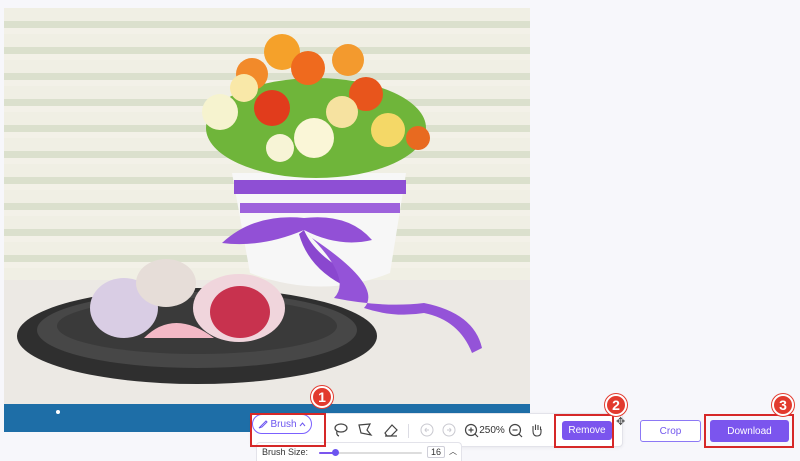 The image size is (800, 461). Describe the element at coordinates (492, 430) in the screenshot. I see `zoom-level: 250%` at that location.